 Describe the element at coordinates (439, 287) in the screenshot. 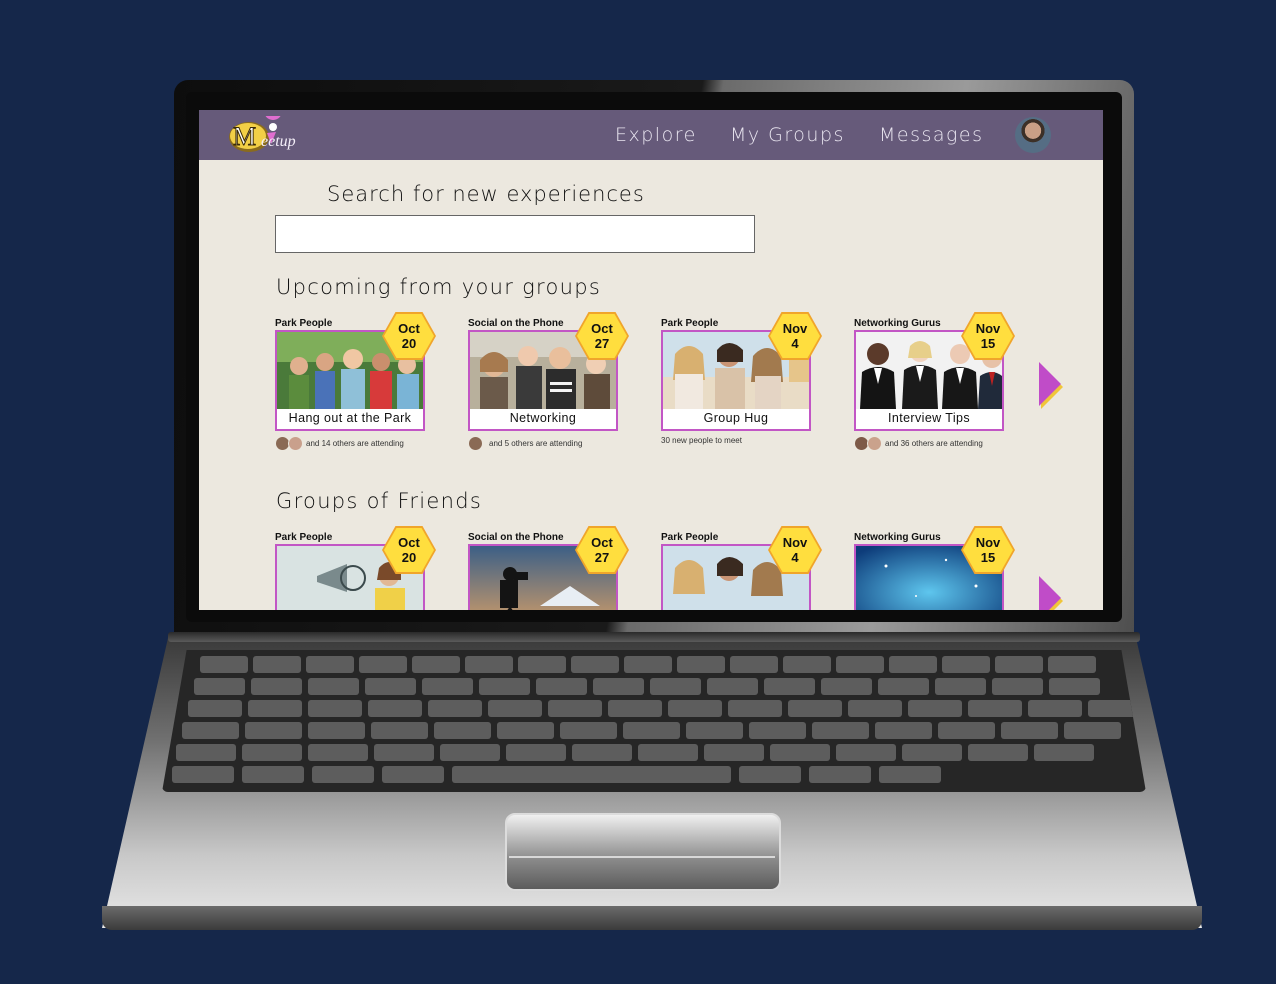

I see `upcoming-heading: Upcoming from your groups` at that location.